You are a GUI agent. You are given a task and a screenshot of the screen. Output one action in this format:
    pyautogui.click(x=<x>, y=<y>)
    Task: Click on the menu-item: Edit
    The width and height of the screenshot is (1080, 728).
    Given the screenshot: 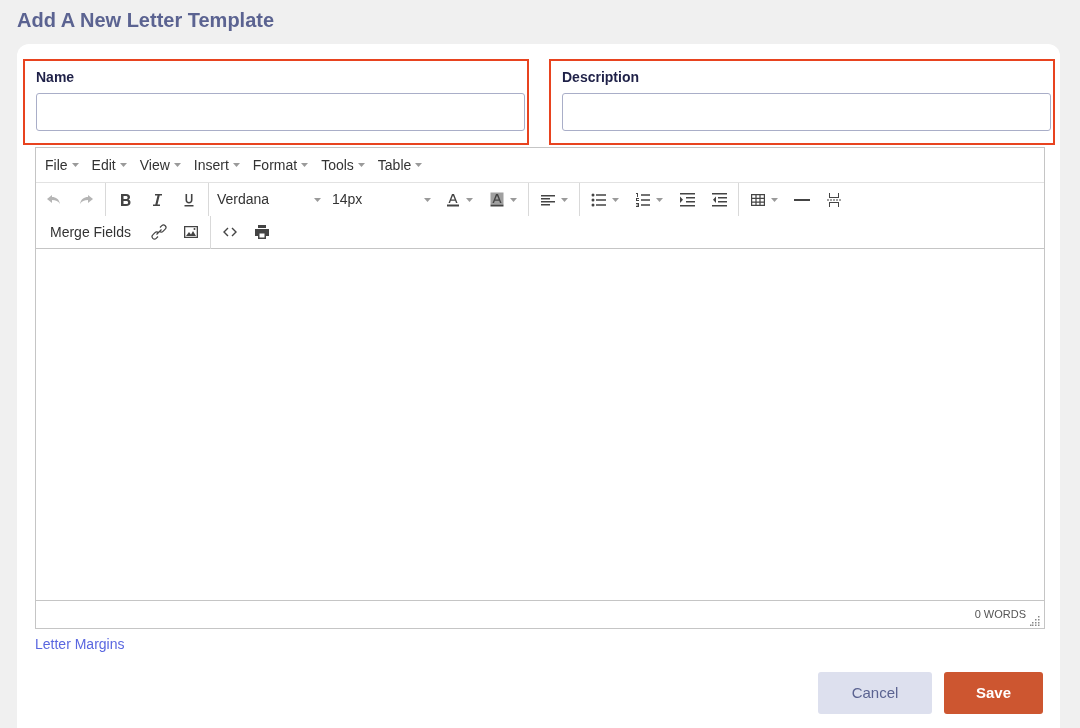 What is the action you would take?
    pyautogui.click(x=109, y=165)
    